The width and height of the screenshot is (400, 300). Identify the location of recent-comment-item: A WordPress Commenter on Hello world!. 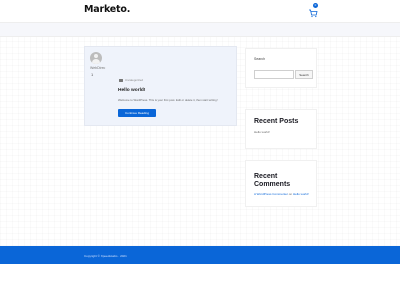
(281, 194).